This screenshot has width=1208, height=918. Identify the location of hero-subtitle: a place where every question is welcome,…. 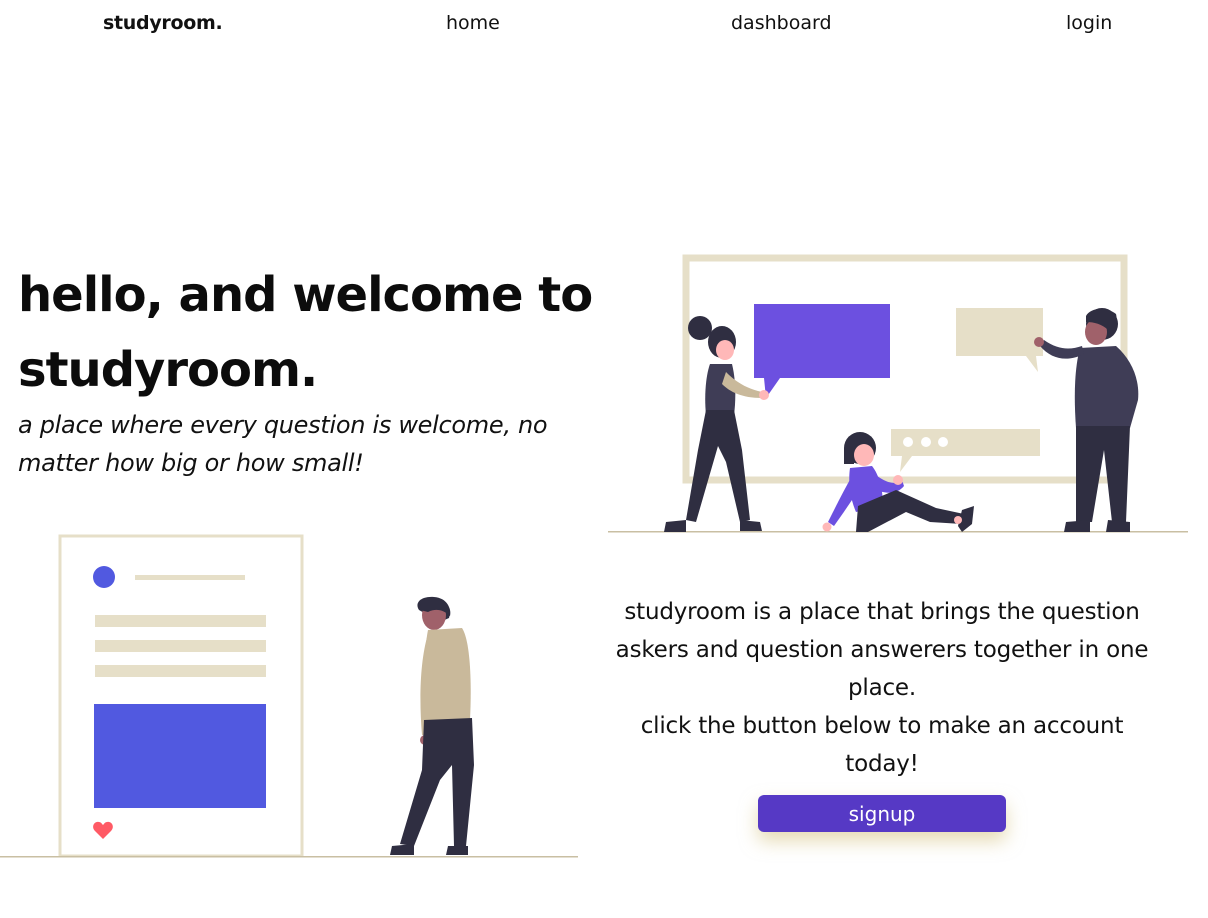
(283, 444).